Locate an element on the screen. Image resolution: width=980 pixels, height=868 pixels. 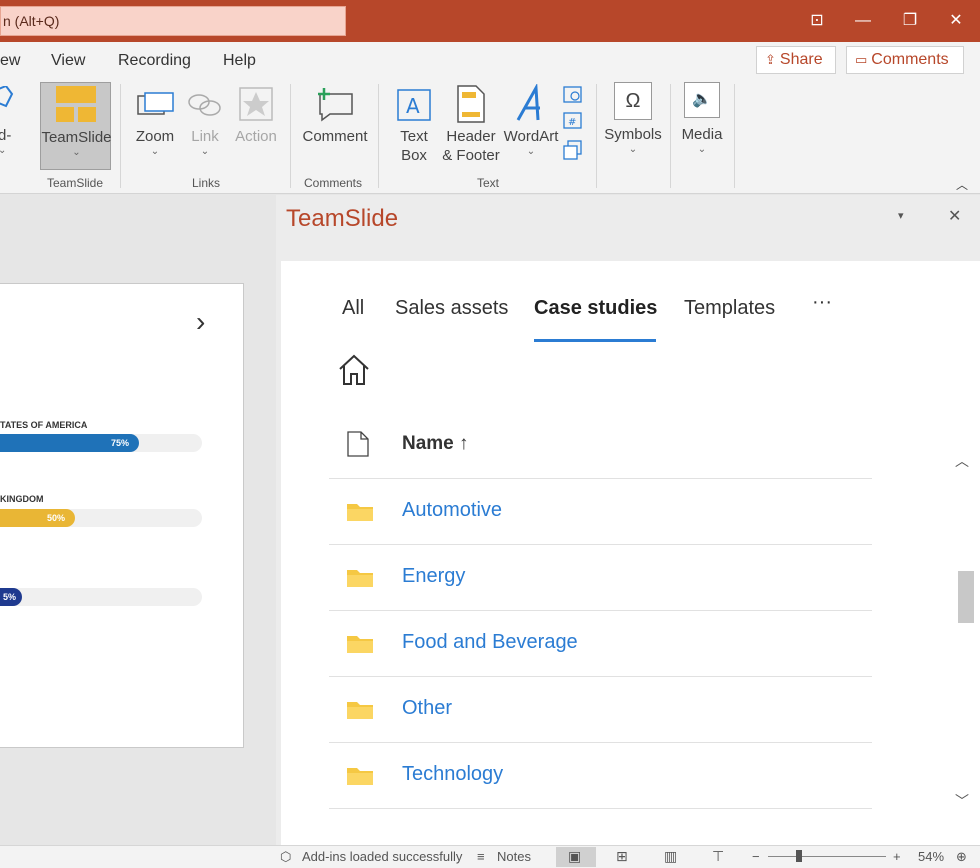
zoom-slider-handle is located at coordinates (799, 856).